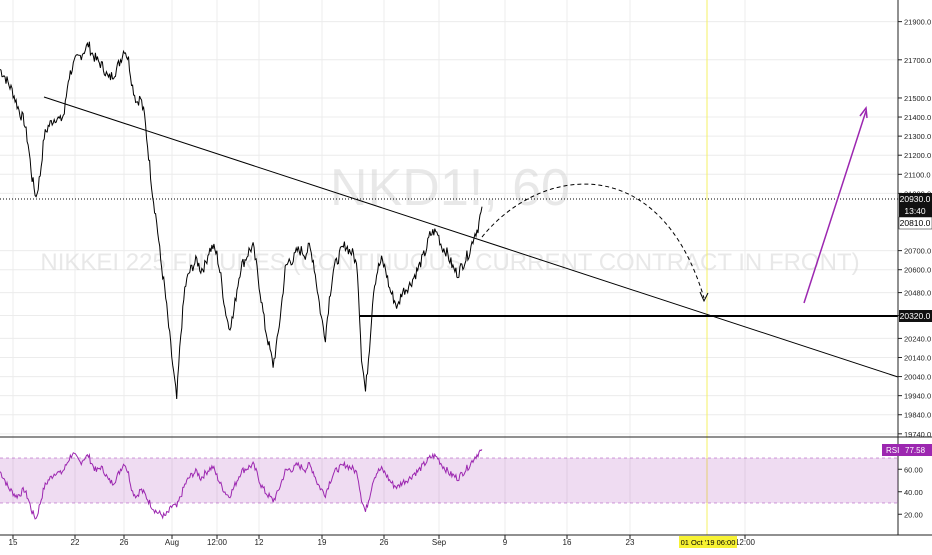 This screenshot has height=555, width=932. Describe the element at coordinates (917, 117) in the screenshot. I see `price-tick-label: 21400.0` at that location.